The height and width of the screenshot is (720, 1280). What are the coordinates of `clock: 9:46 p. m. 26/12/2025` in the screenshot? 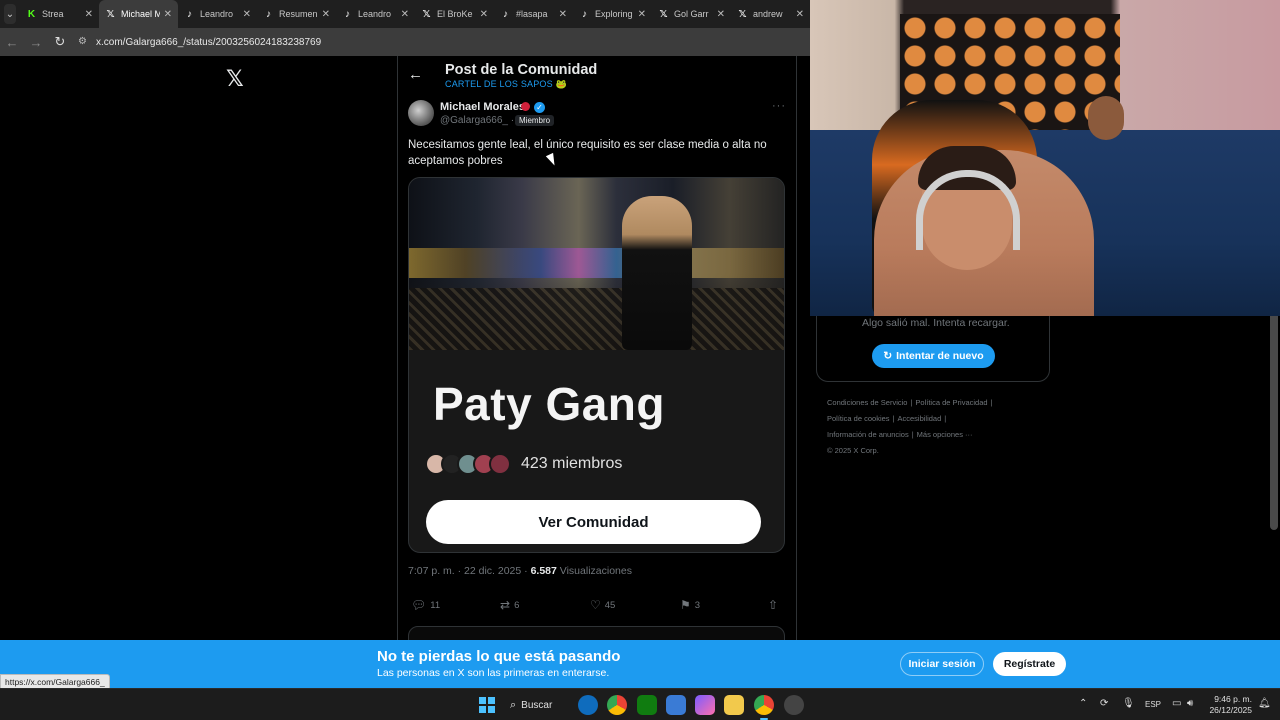 It's located at (1229, 705).